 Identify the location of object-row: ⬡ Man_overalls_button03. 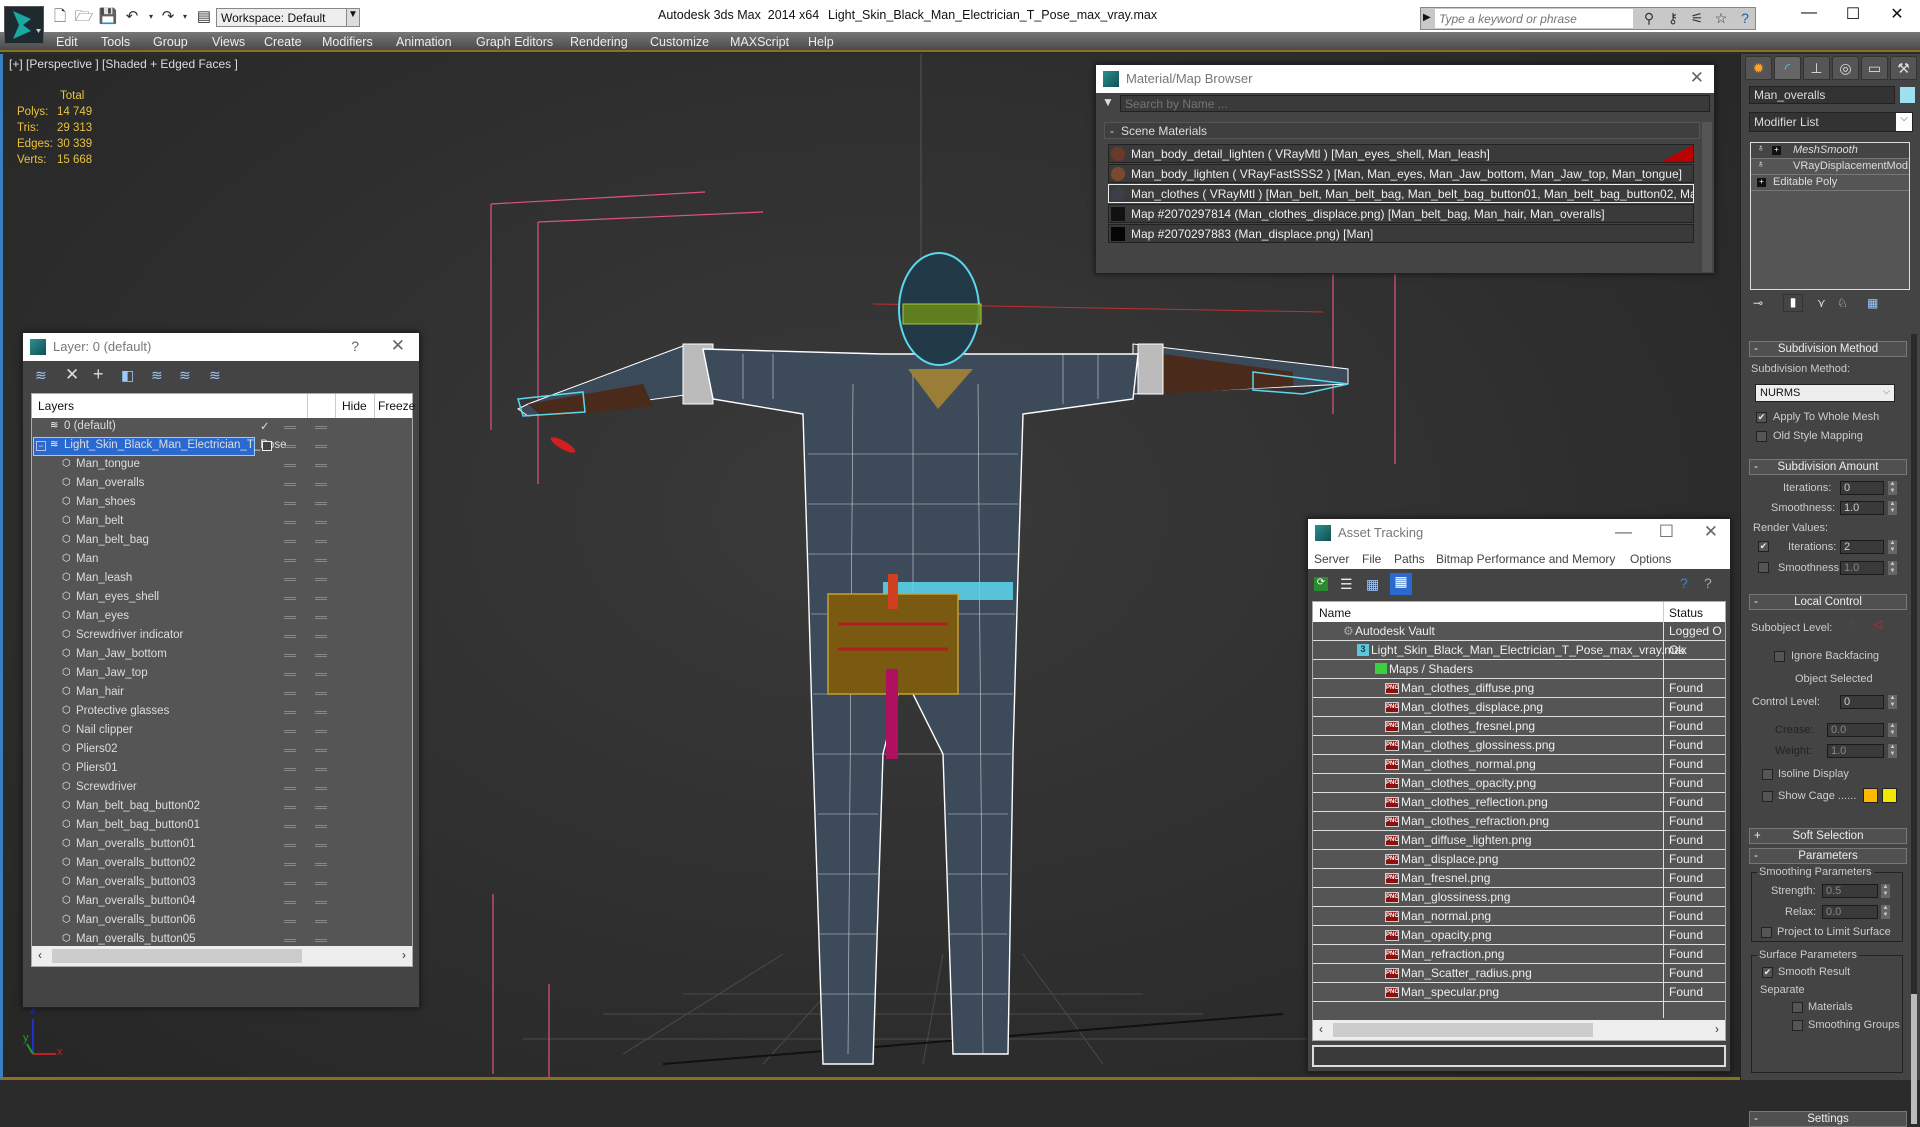
(218, 883).